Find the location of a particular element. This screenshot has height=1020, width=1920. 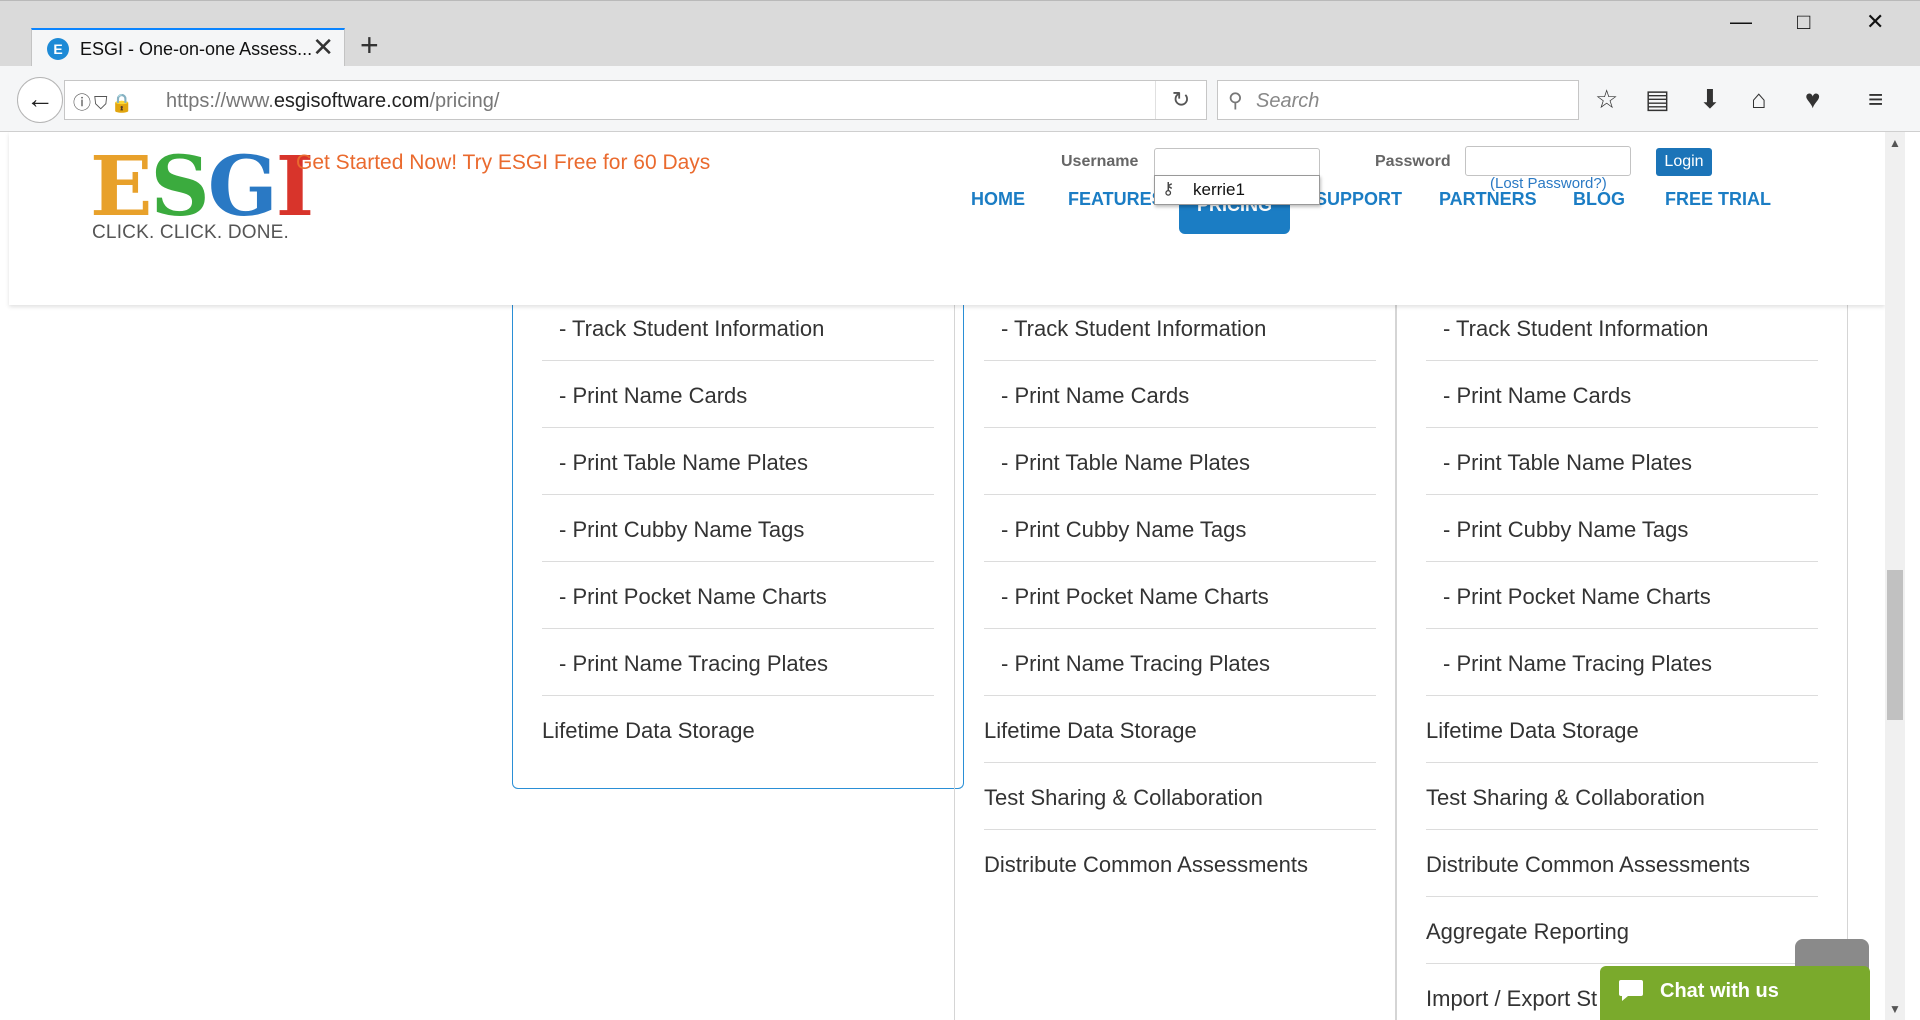

username-label: Username is located at coordinates (1100, 161).